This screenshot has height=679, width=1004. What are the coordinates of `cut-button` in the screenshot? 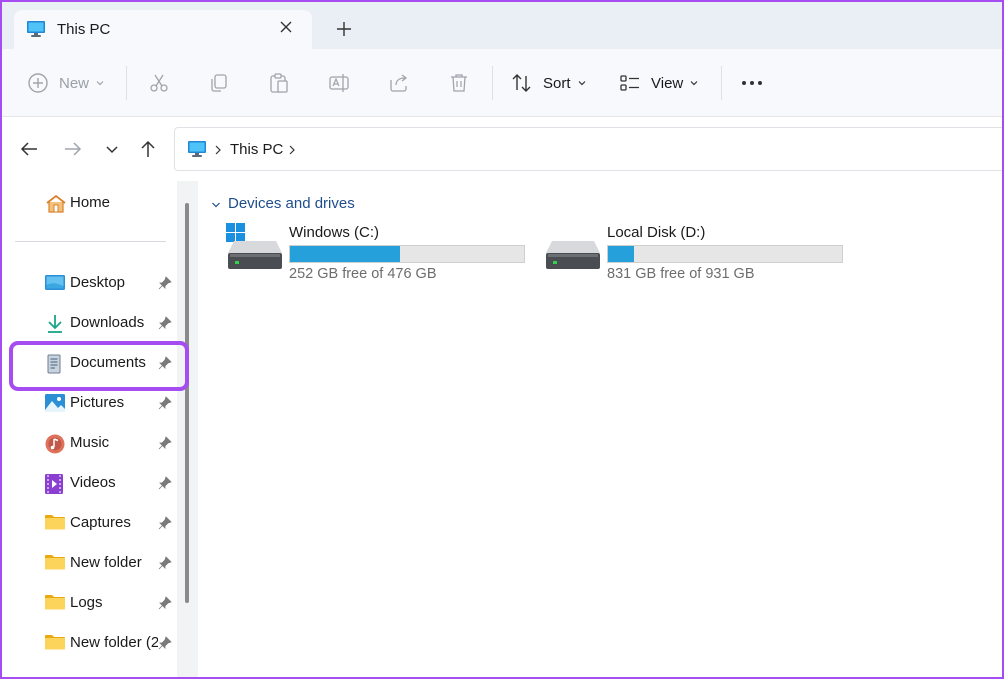 It's located at (159, 83).